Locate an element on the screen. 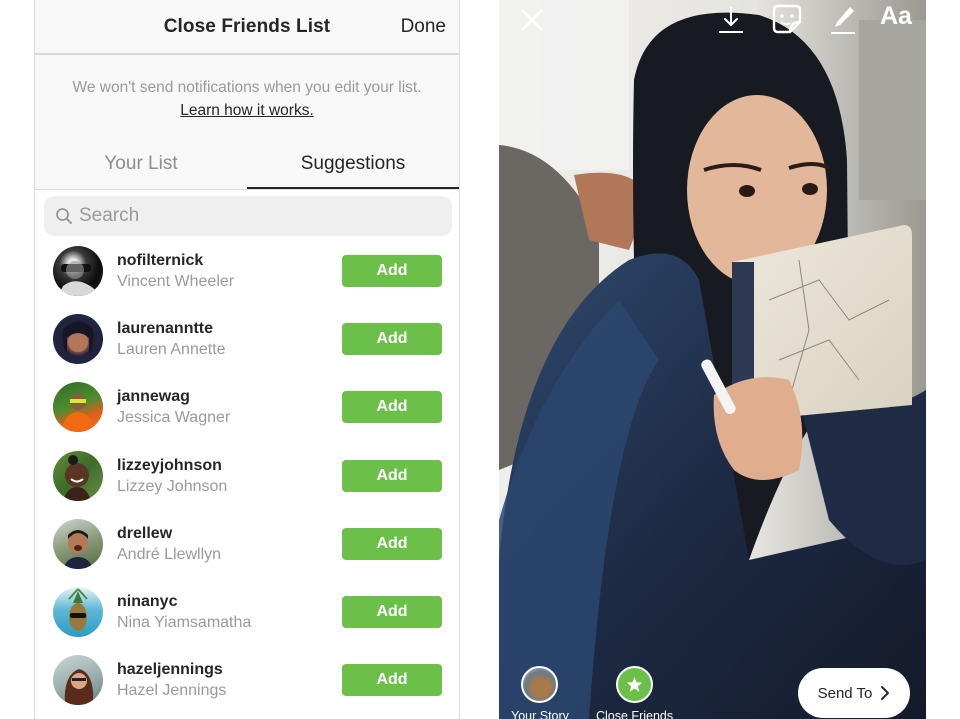 The width and height of the screenshot is (960, 719). list-tabs: Your List Suggestions is located at coordinates (247, 162).